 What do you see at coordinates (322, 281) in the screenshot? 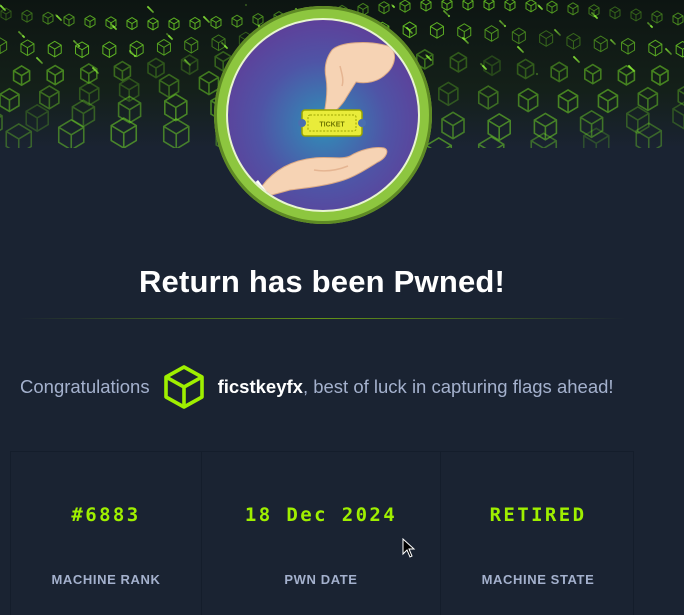
I see `page-title: Return has been Pwned!` at bounding box center [322, 281].